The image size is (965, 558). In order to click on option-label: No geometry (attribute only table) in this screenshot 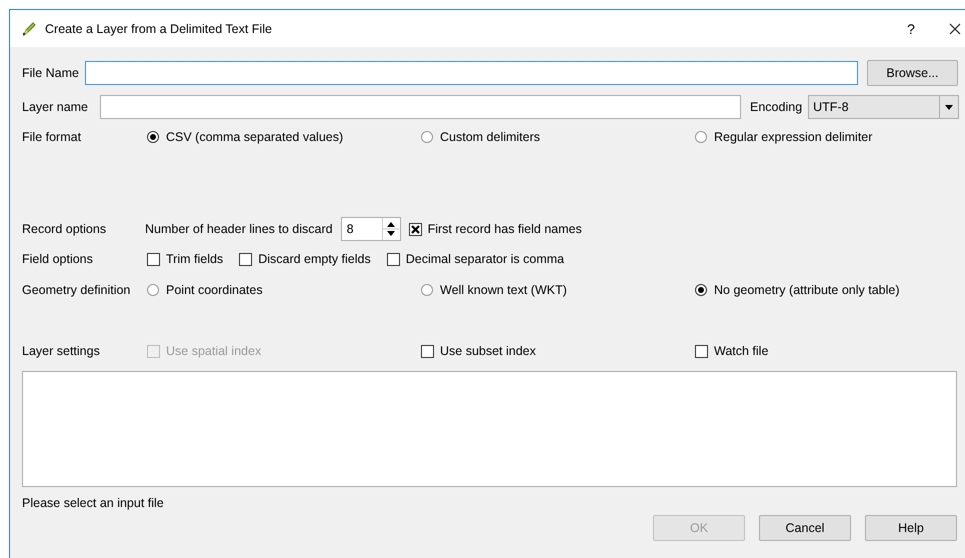, I will do `click(807, 290)`.